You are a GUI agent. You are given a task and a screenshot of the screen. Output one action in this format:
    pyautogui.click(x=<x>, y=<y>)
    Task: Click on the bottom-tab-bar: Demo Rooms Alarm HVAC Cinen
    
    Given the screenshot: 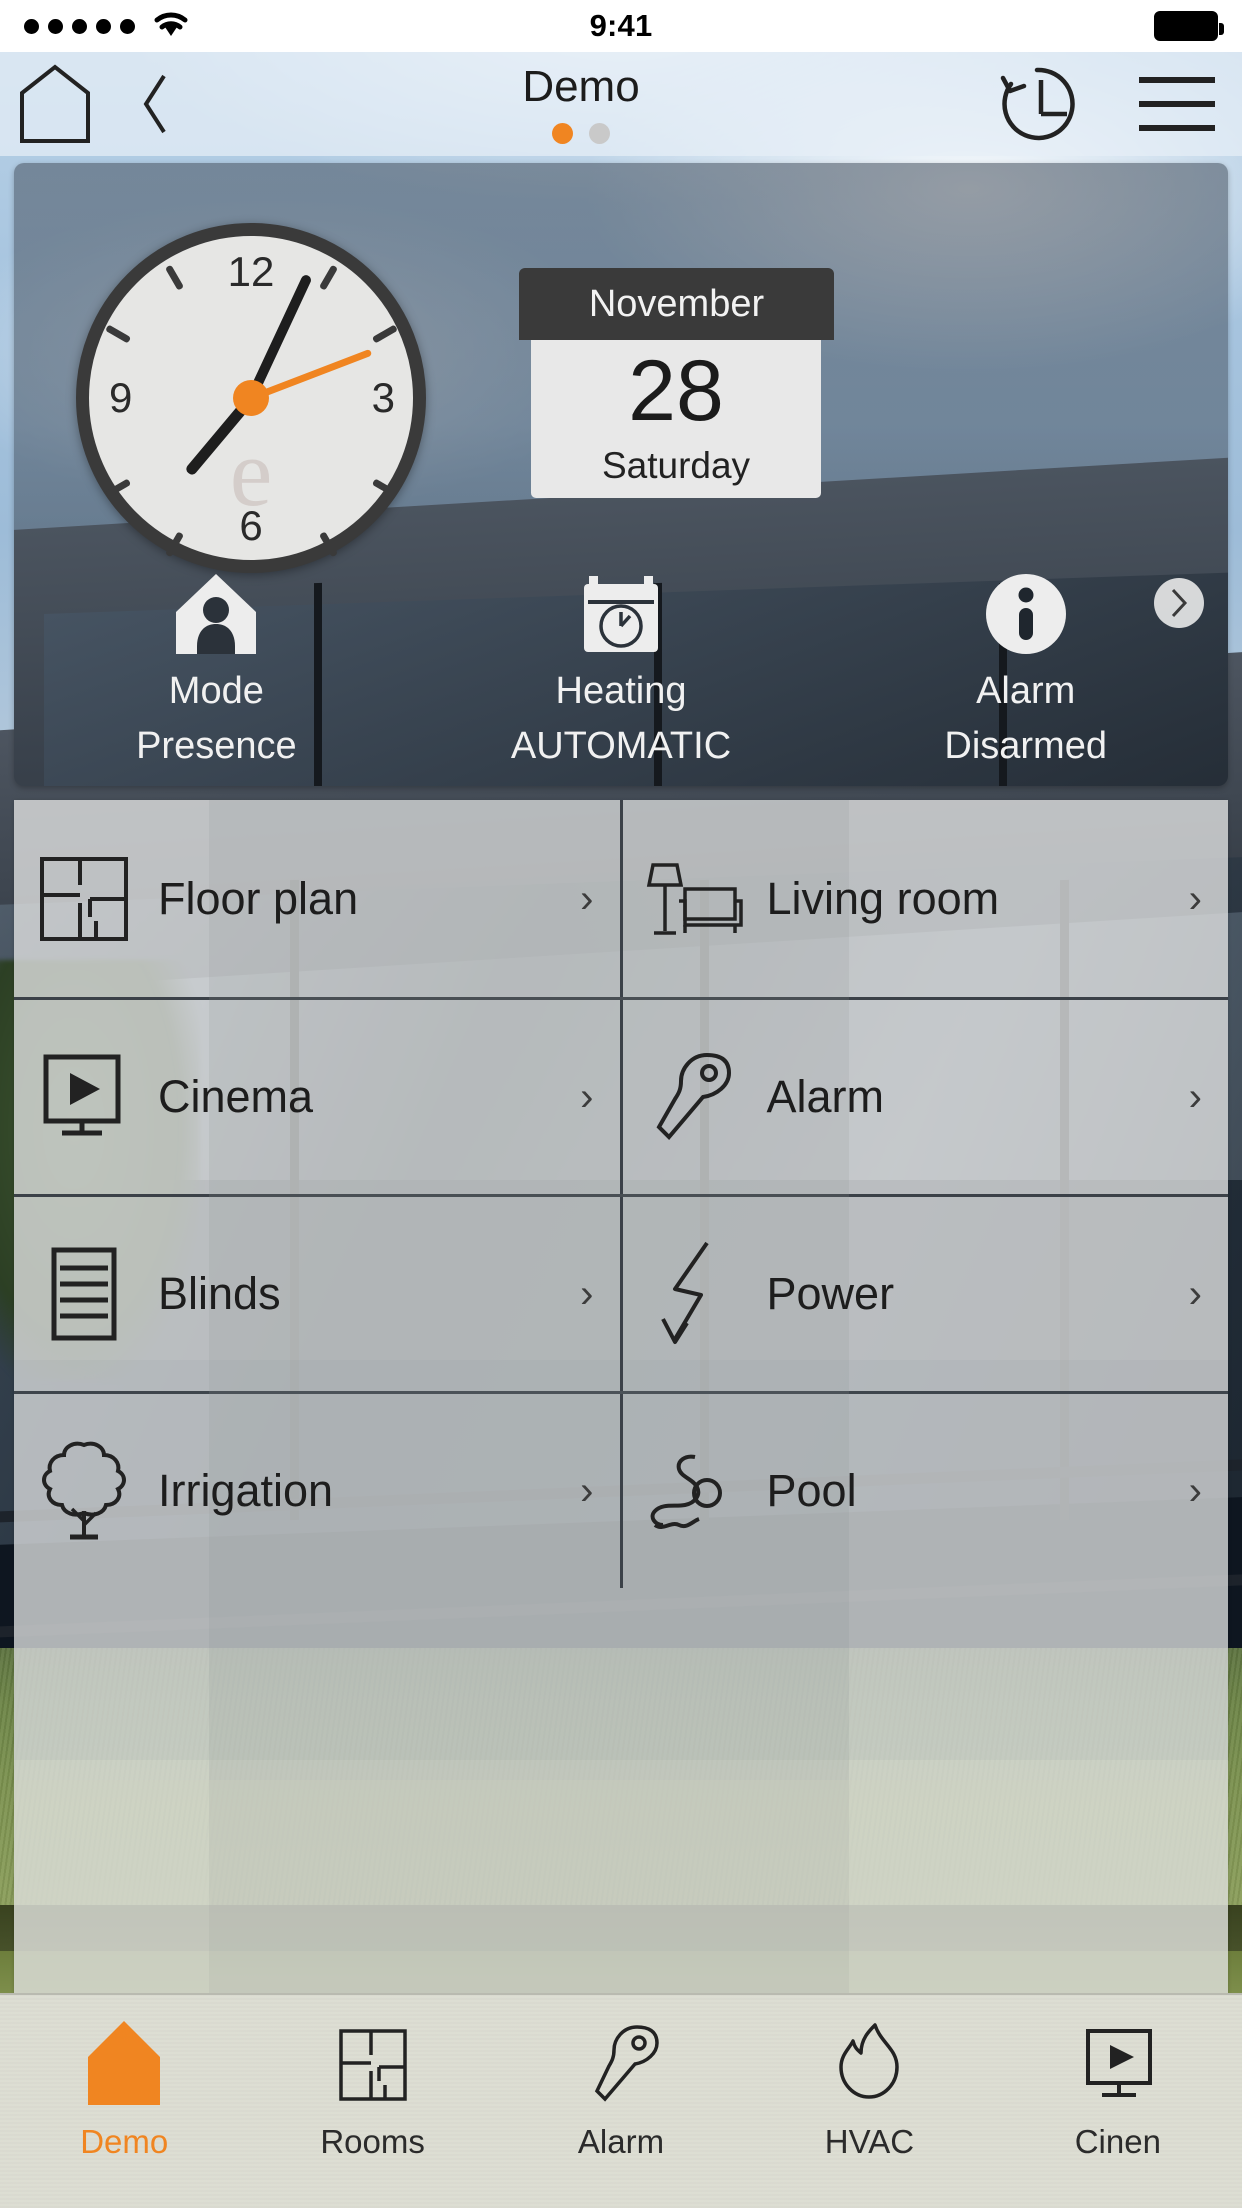 What is the action you would take?
    pyautogui.click(x=621, y=2100)
    